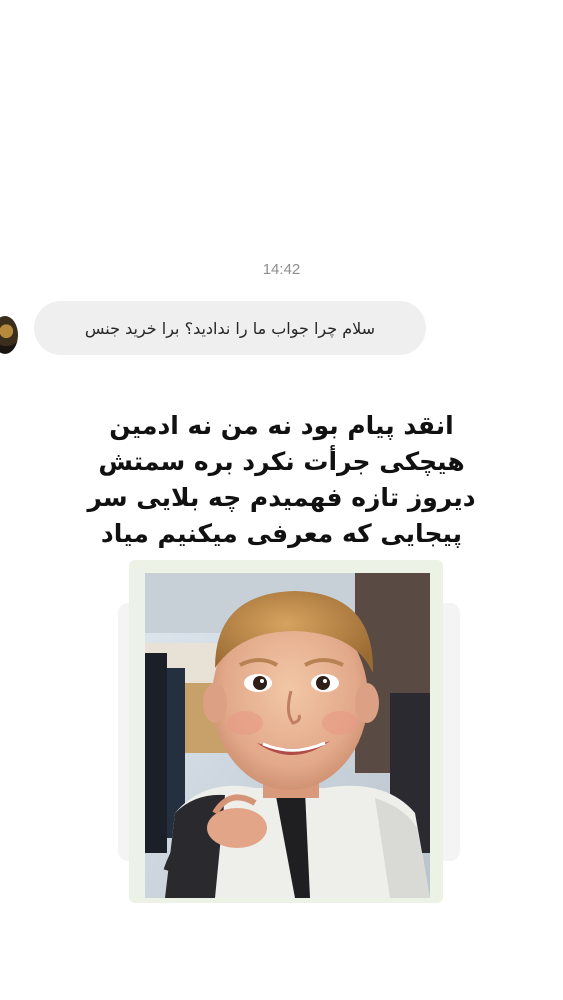 This screenshot has width=563, height=1000. What do you see at coordinates (9, 335) in the screenshot?
I see `sender-avatar` at bounding box center [9, 335].